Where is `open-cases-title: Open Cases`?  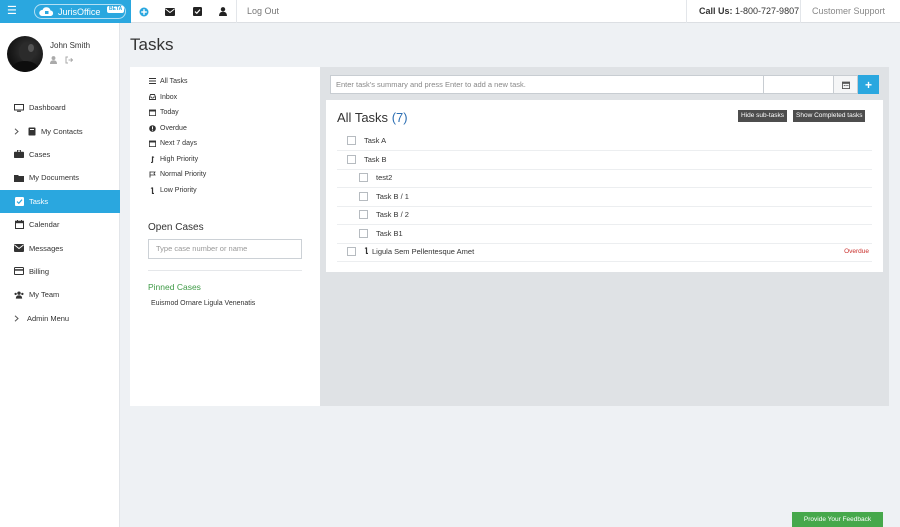
open-cases-title: Open Cases is located at coordinates (176, 227).